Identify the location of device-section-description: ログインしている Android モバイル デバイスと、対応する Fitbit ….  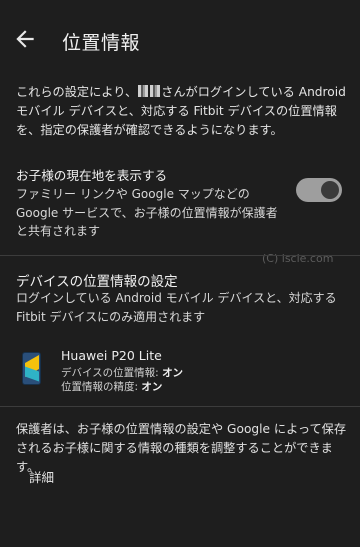
(176, 307).